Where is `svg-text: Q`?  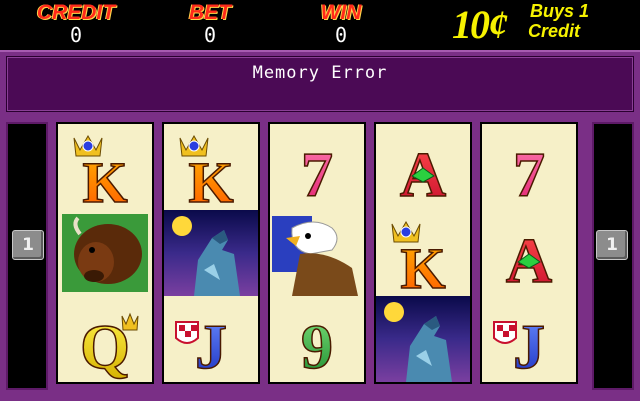
svg-text: Q is located at coordinates (105, 346).